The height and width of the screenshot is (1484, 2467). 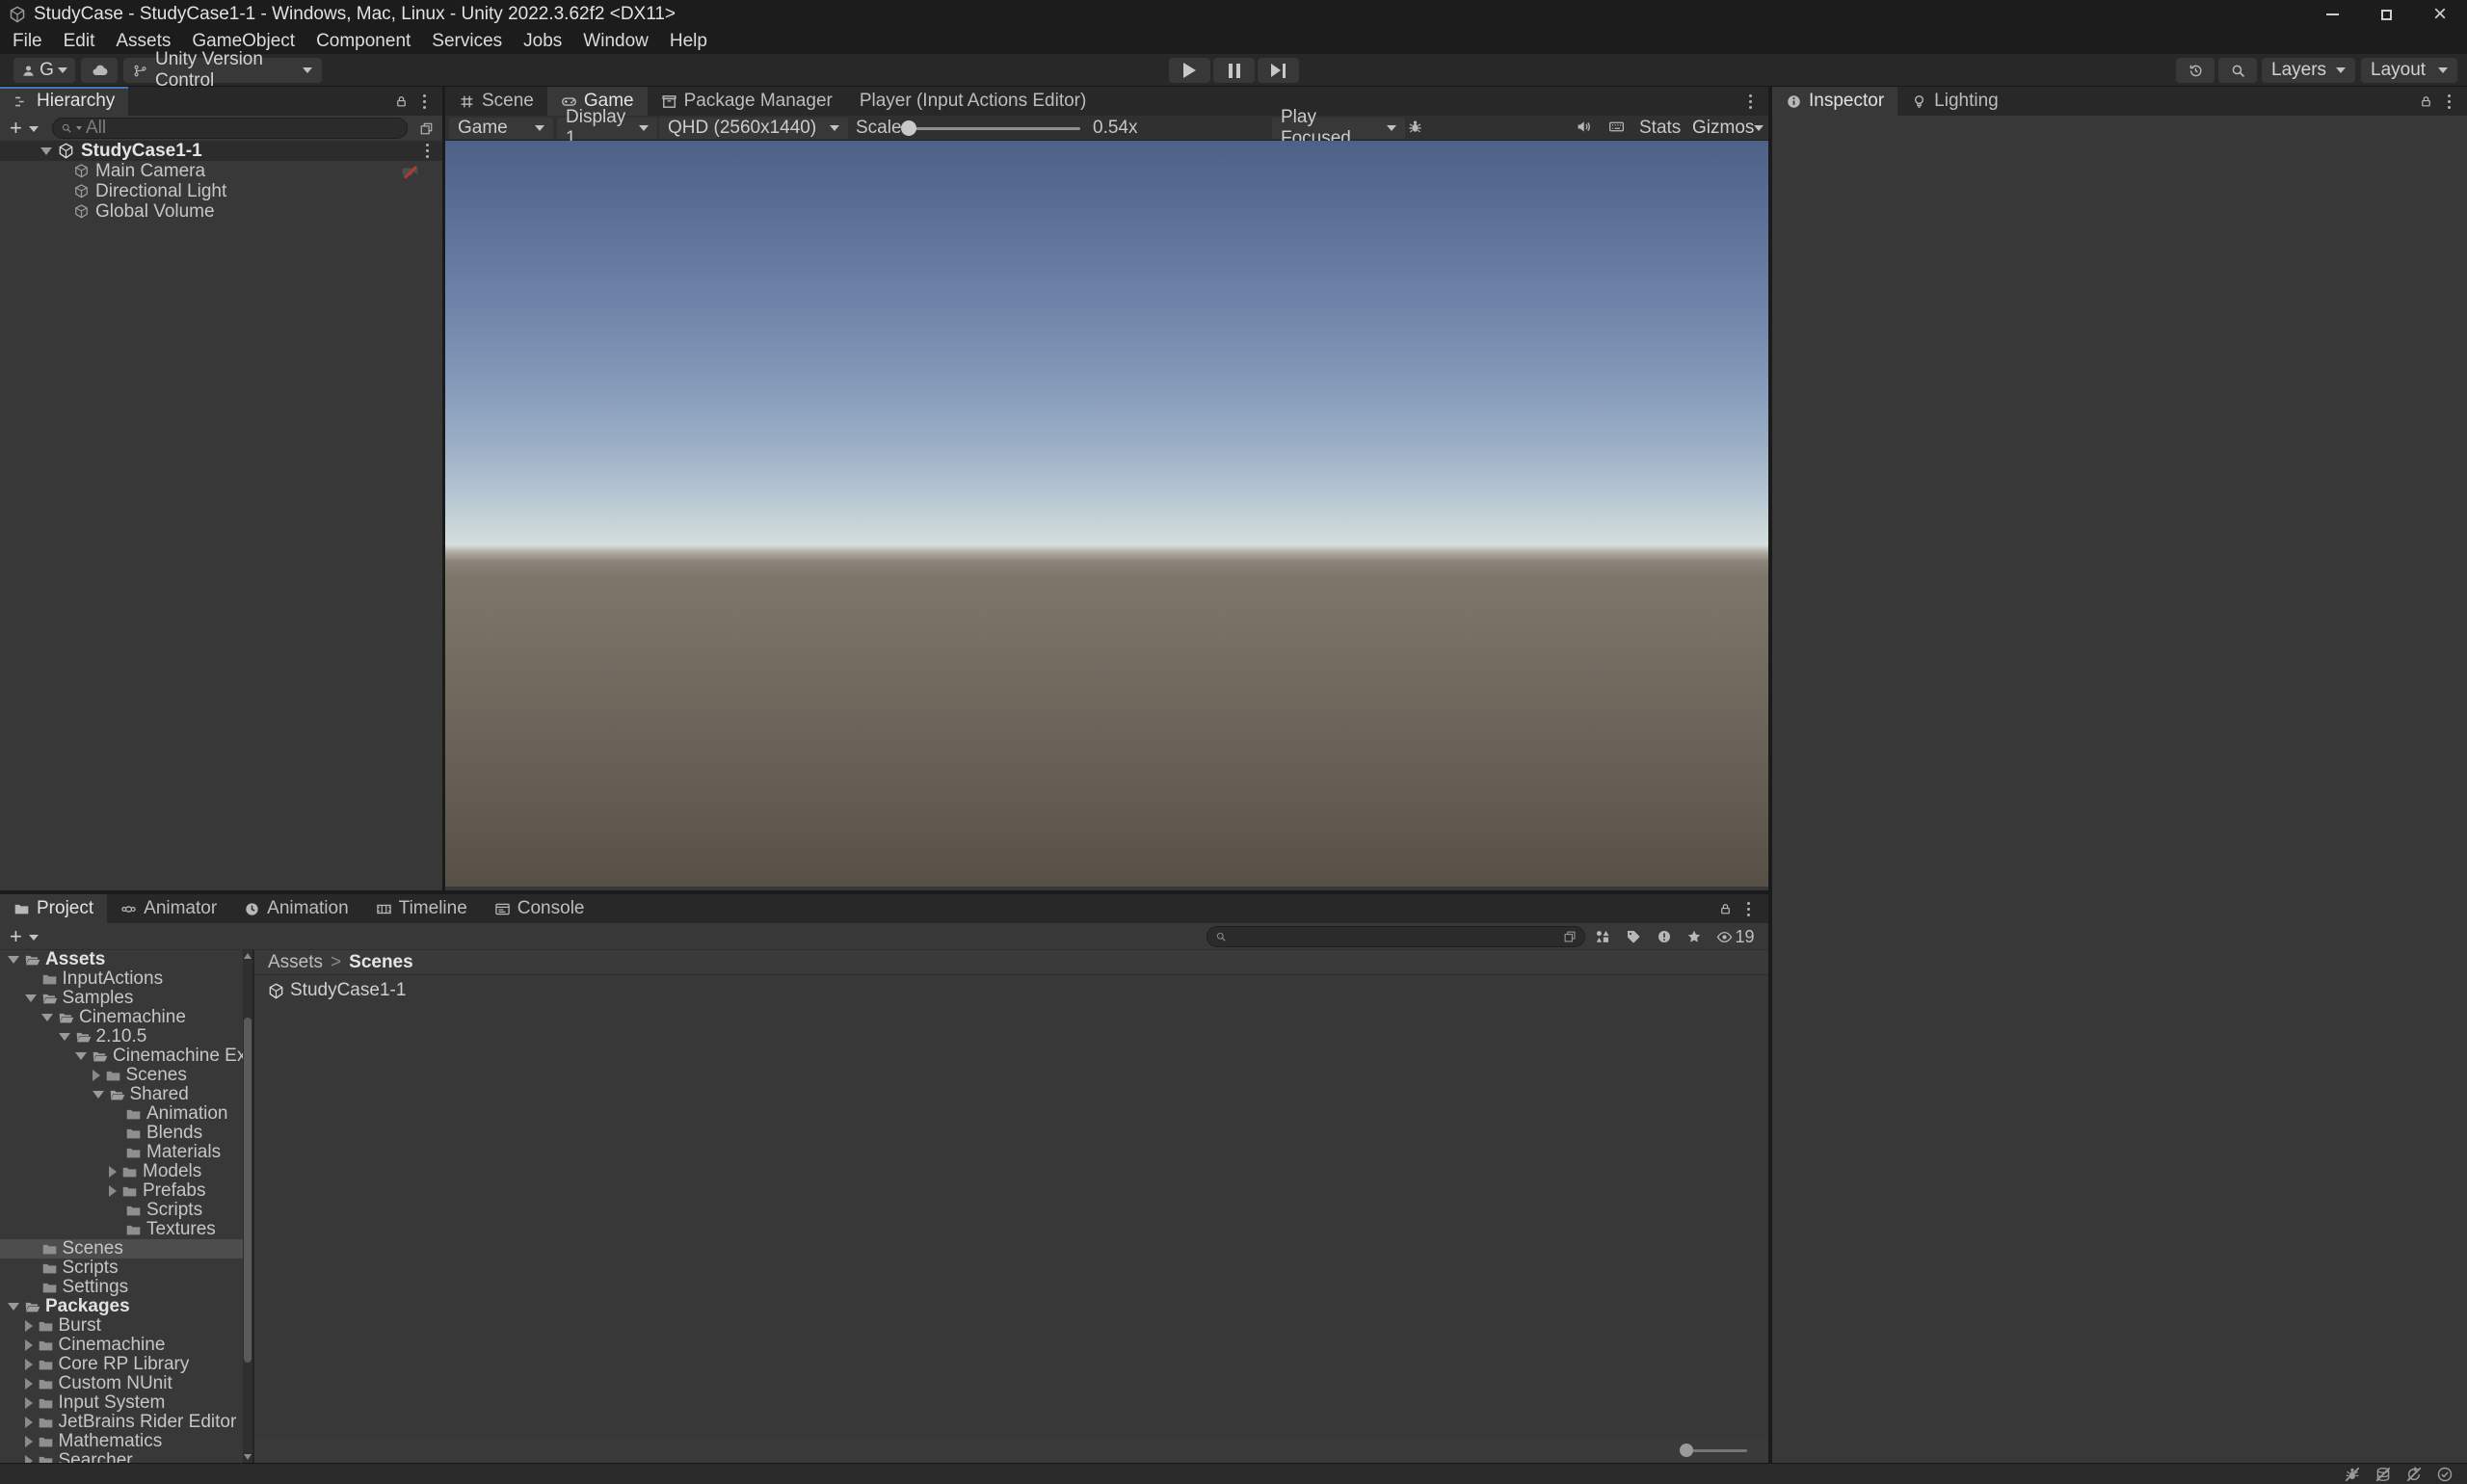 What do you see at coordinates (122, 1456) in the screenshot?
I see `tree-item-searcher: Searcher` at bounding box center [122, 1456].